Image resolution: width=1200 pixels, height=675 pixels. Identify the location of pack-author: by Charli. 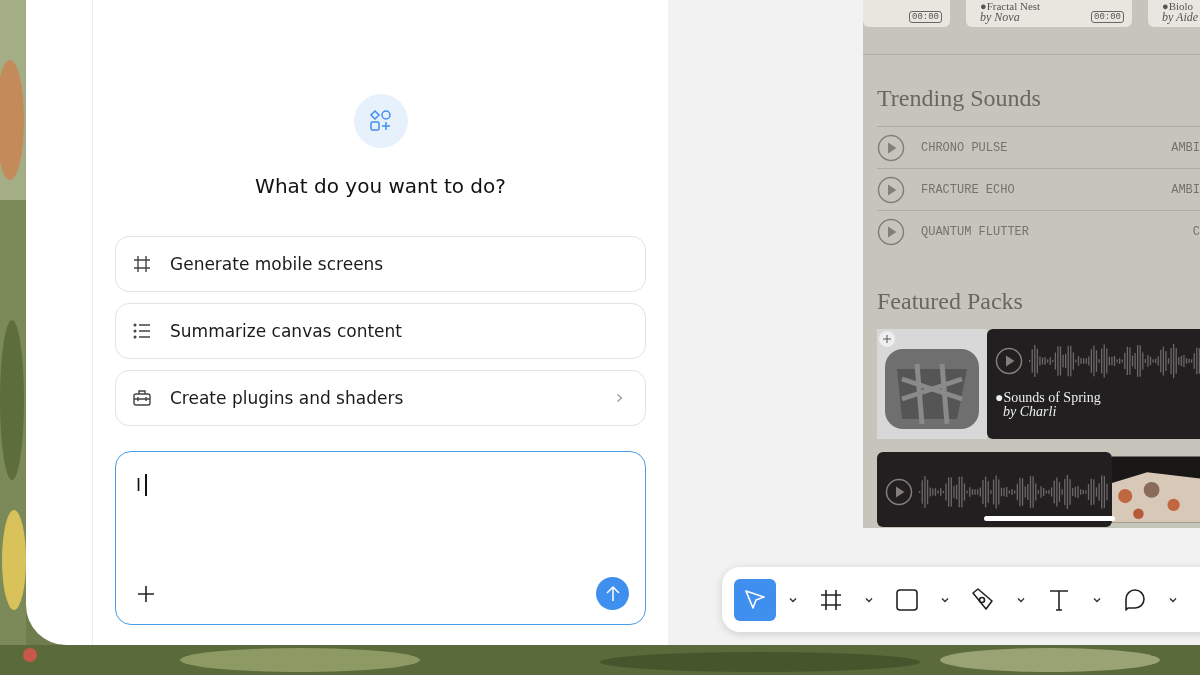
(1030, 412).